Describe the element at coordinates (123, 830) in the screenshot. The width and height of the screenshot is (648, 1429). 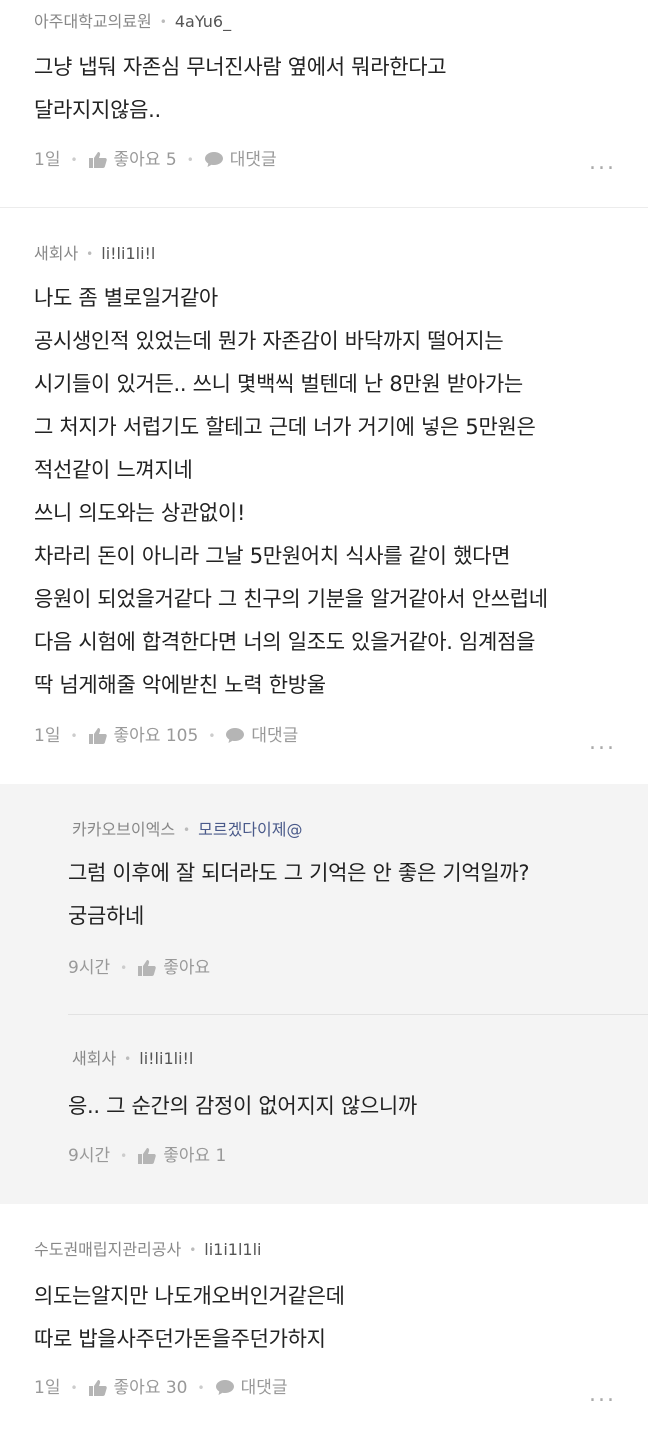
I see `author-org: 카카오브이엑스` at that location.